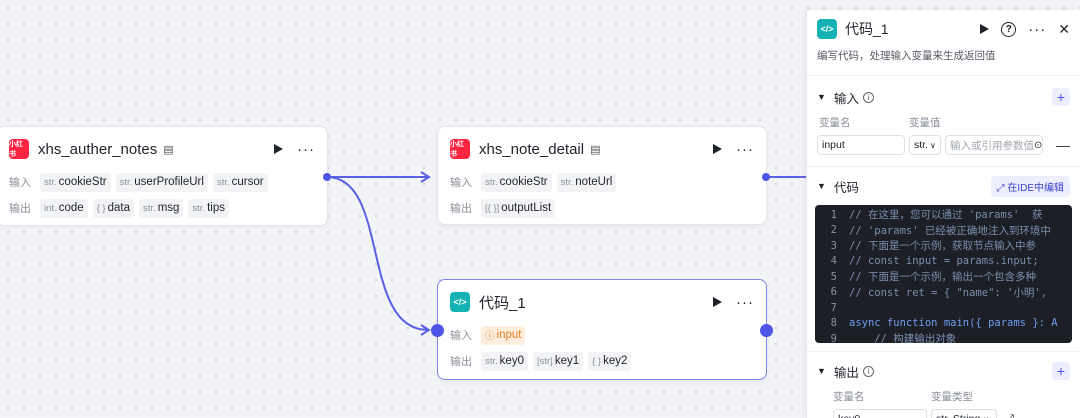 This screenshot has width=1080, height=418. Describe the element at coordinates (558, 361) in the screenshot. I see `output-tag: [str] key1` at that location.